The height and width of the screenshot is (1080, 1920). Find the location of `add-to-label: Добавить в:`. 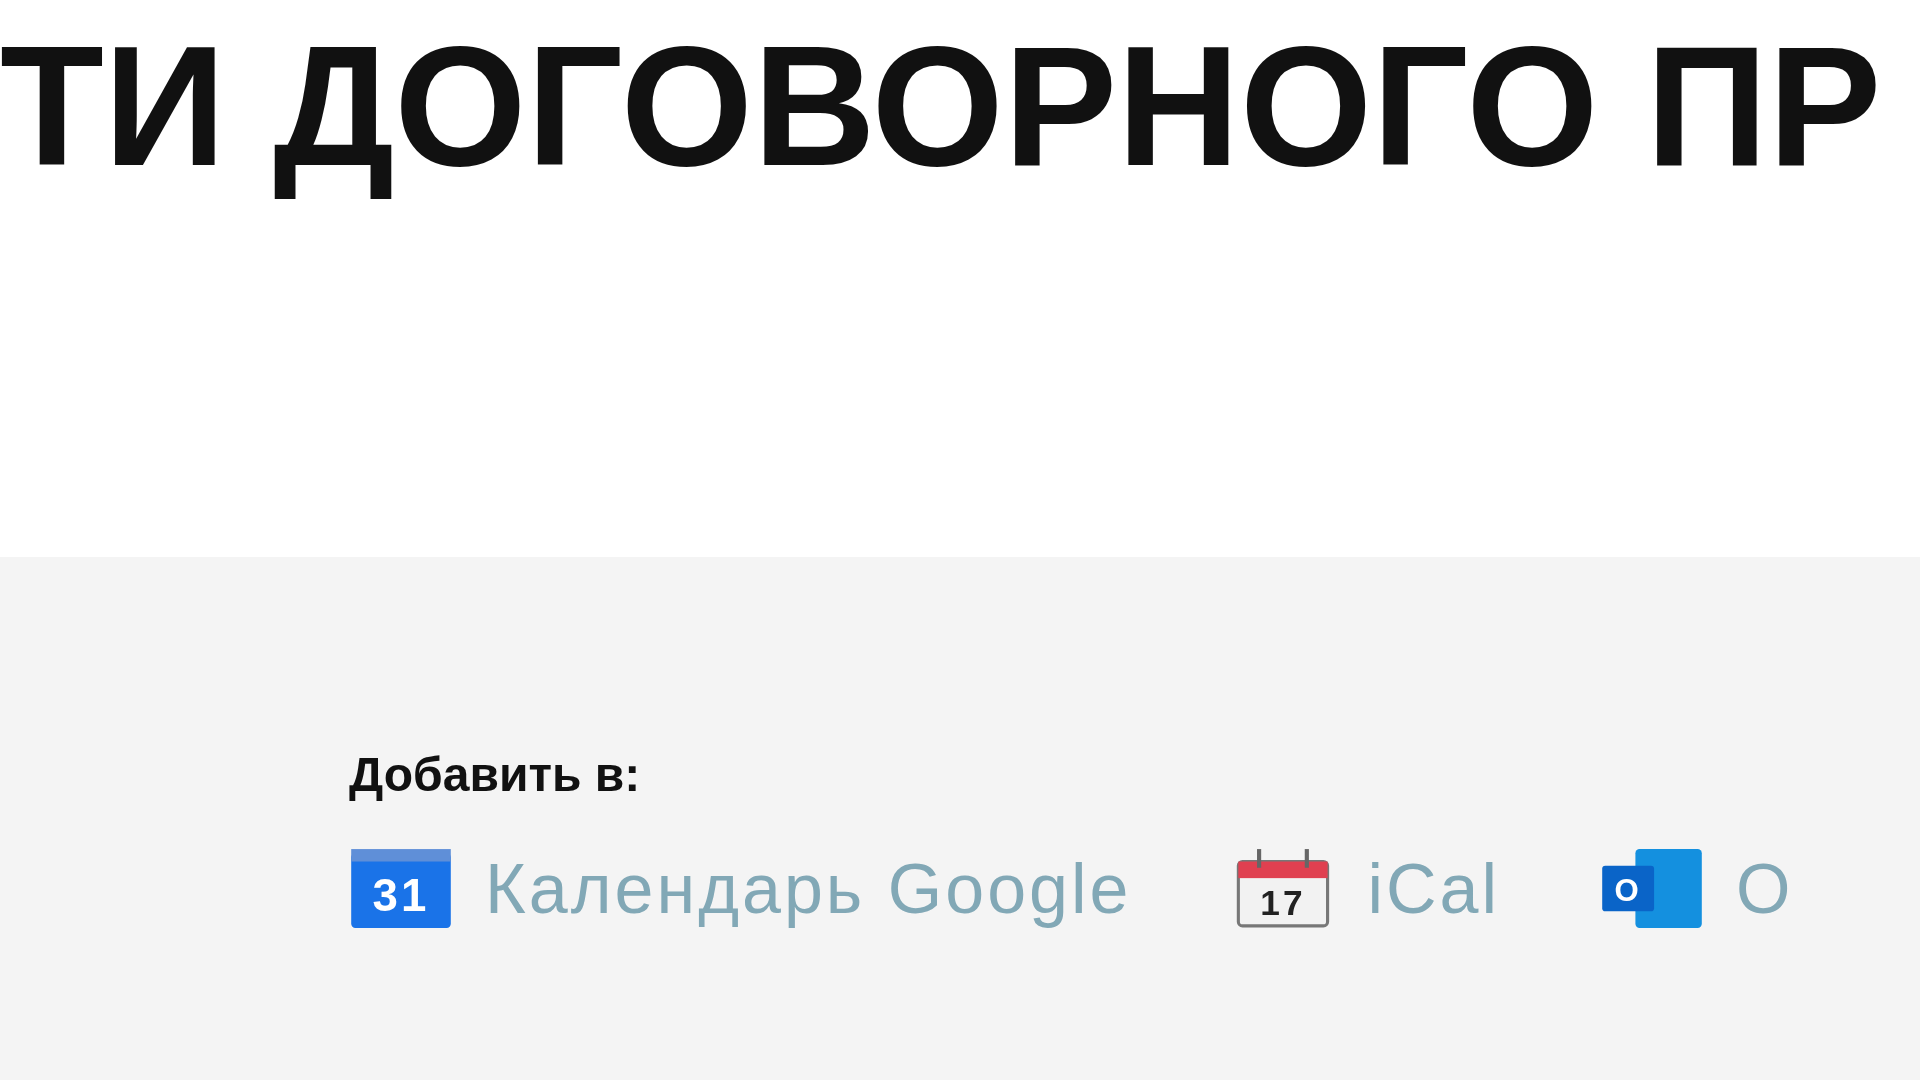

add-to-label: Добавить в: is located at coordinates (495, 774).